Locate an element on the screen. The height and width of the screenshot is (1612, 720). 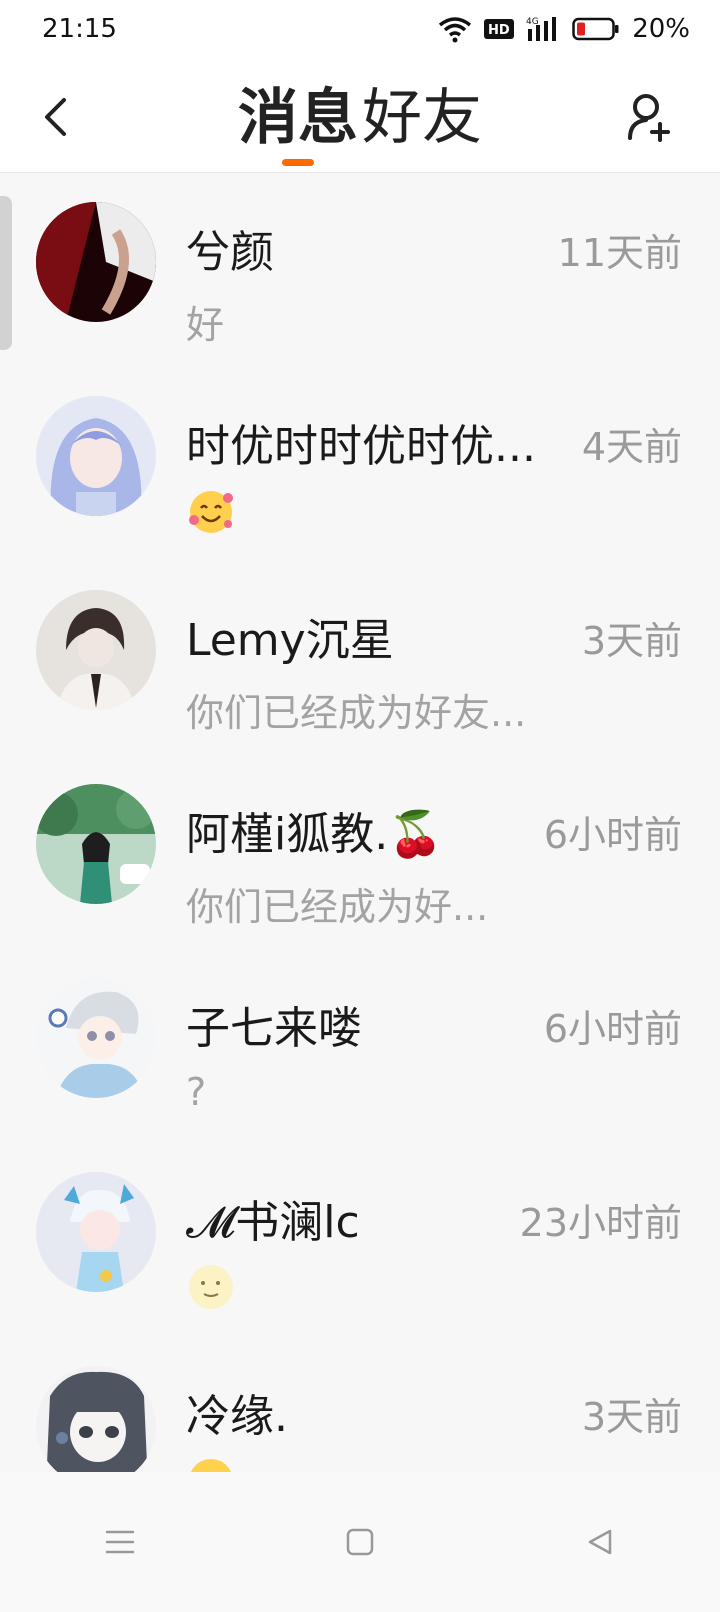
system-navigation-bar is located at coordinates (360, 1542).